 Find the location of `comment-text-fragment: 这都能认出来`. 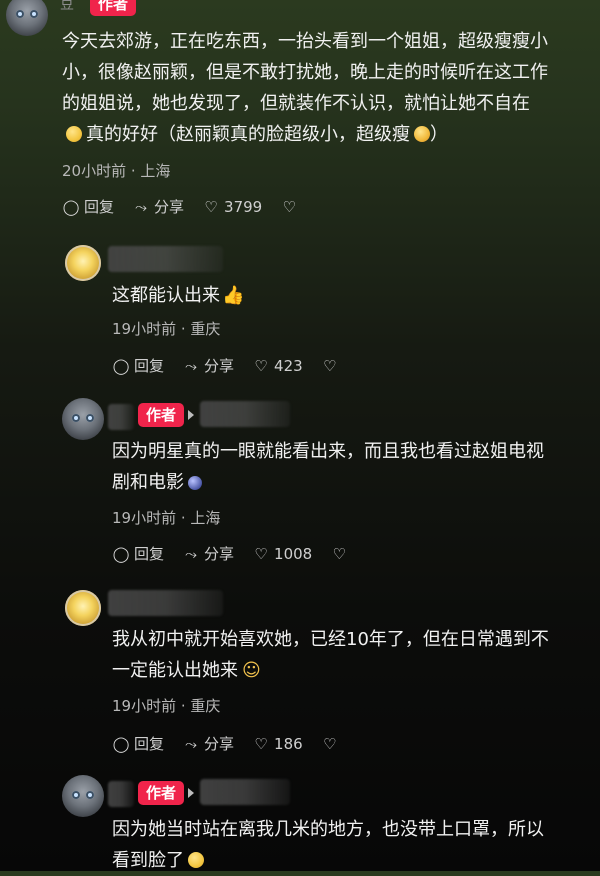

comment-text-fragment: 这都能认出来 is located at coordinates (166, 295).